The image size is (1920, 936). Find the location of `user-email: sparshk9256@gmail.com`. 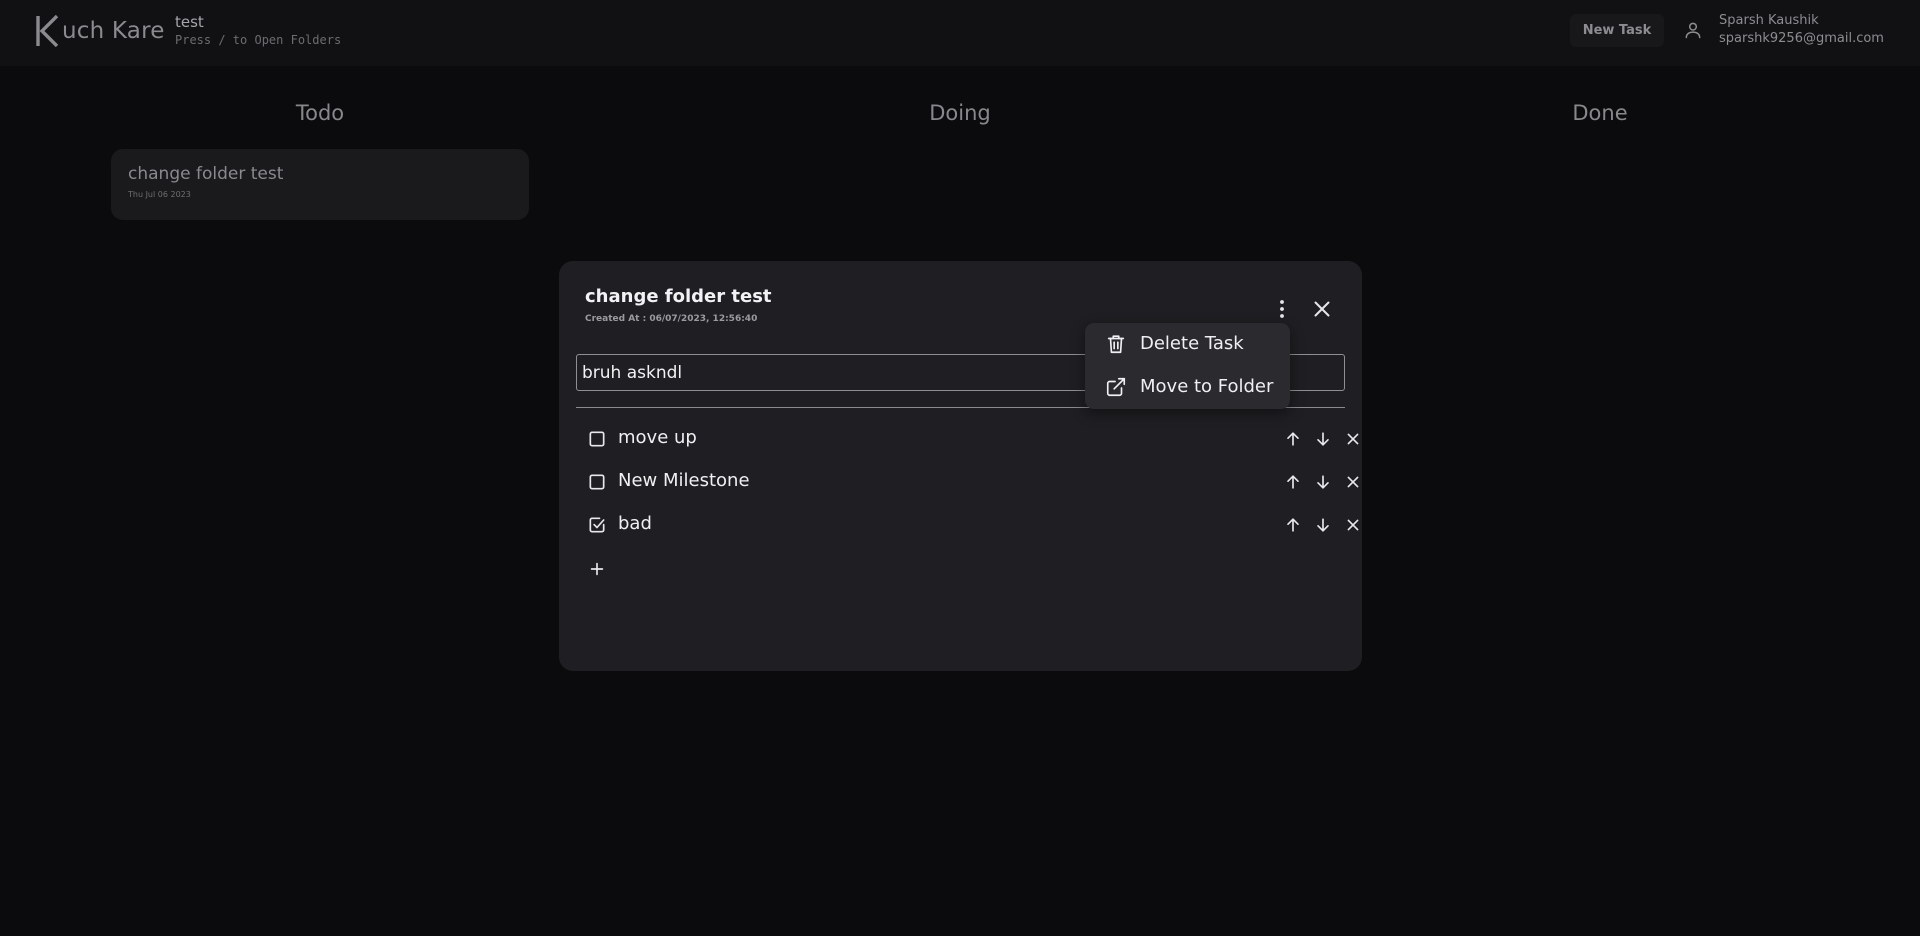

user-email: sparshk9256@gmail.com is located at coordinates (1801, 38).